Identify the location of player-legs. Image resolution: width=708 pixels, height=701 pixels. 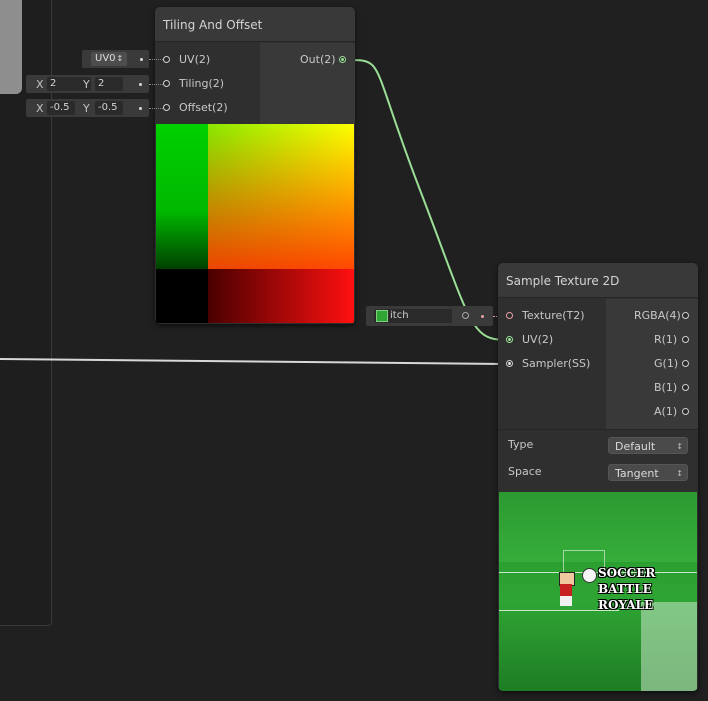
(566, 601).